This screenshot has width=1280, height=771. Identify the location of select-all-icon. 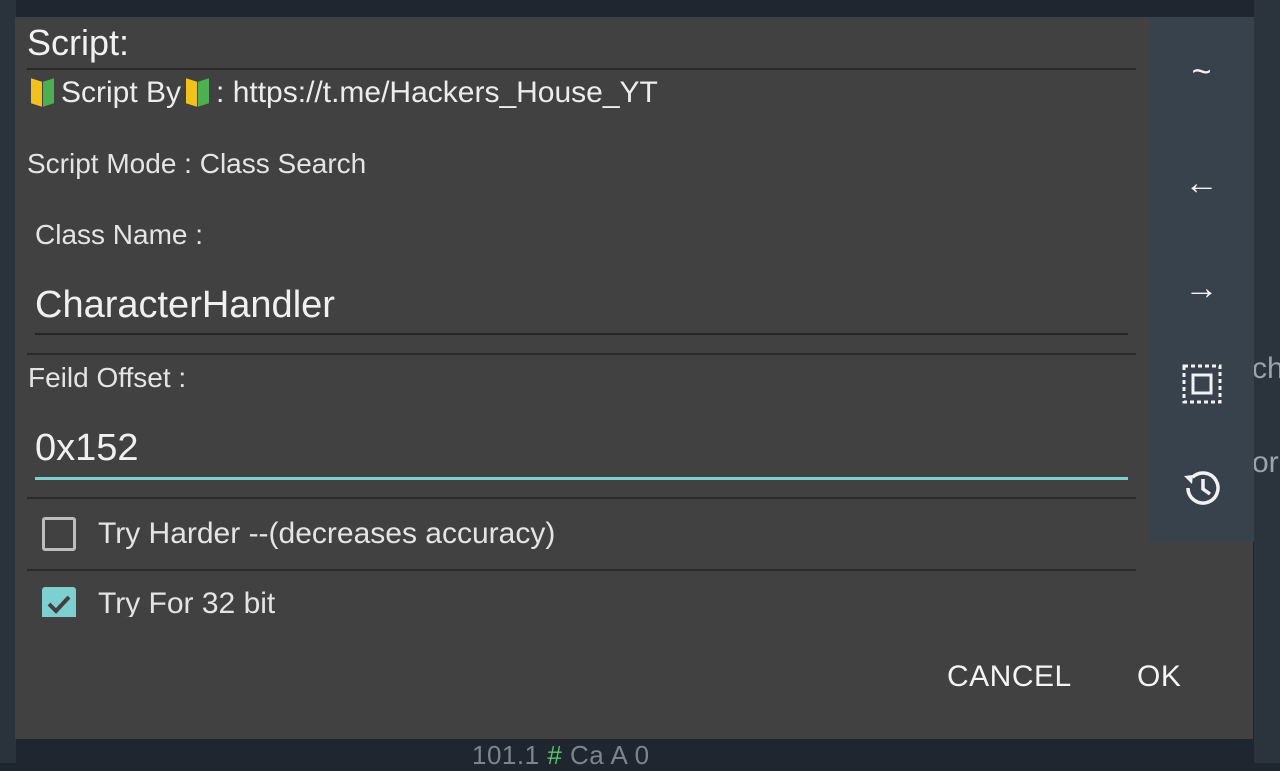
(1201, 384).